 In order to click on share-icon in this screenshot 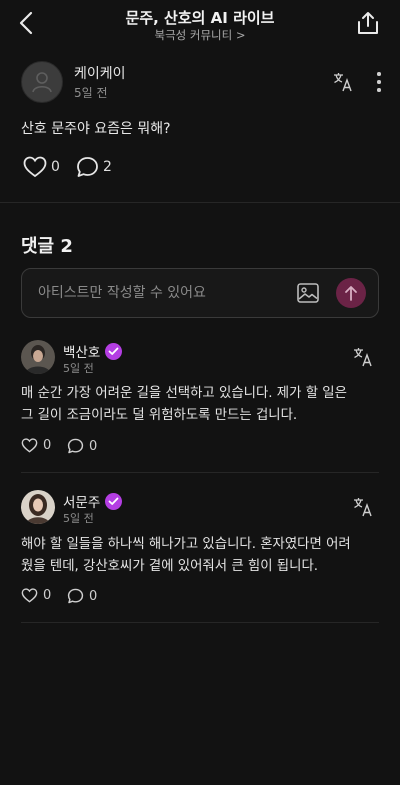, I will do `click(368, 23)`.